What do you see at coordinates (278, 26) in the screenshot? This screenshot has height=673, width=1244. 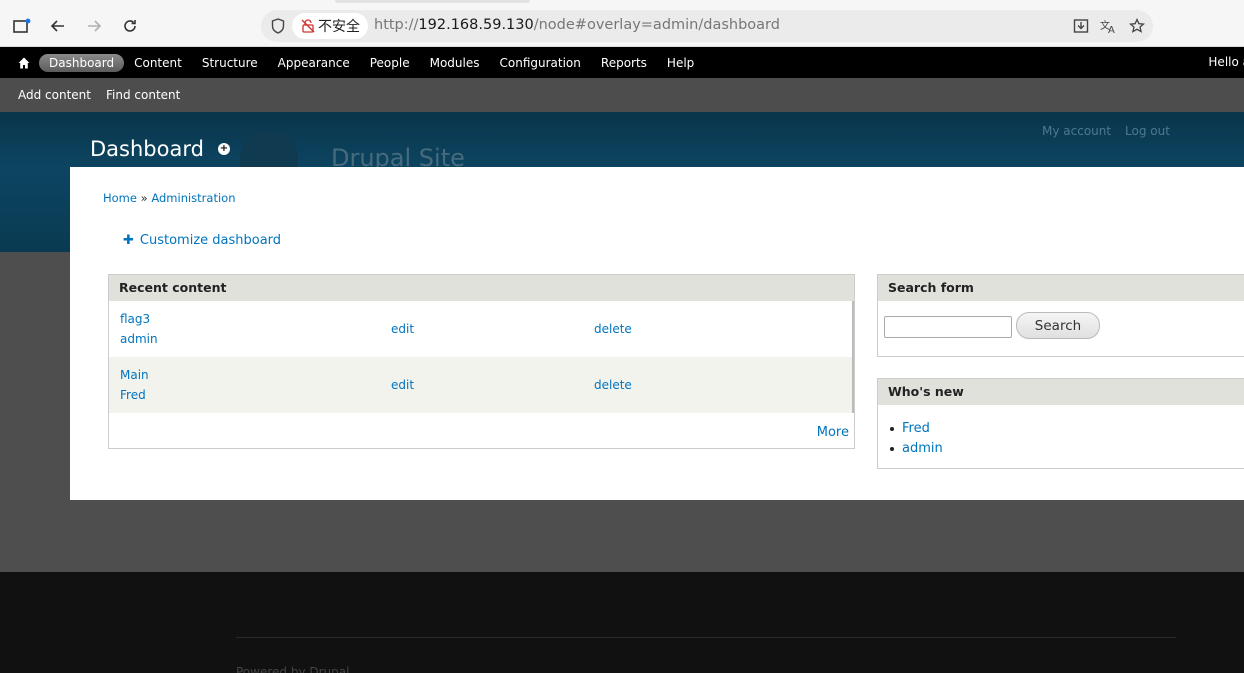 I see `tracking-shield-icon` at bounding box center [278, 26].